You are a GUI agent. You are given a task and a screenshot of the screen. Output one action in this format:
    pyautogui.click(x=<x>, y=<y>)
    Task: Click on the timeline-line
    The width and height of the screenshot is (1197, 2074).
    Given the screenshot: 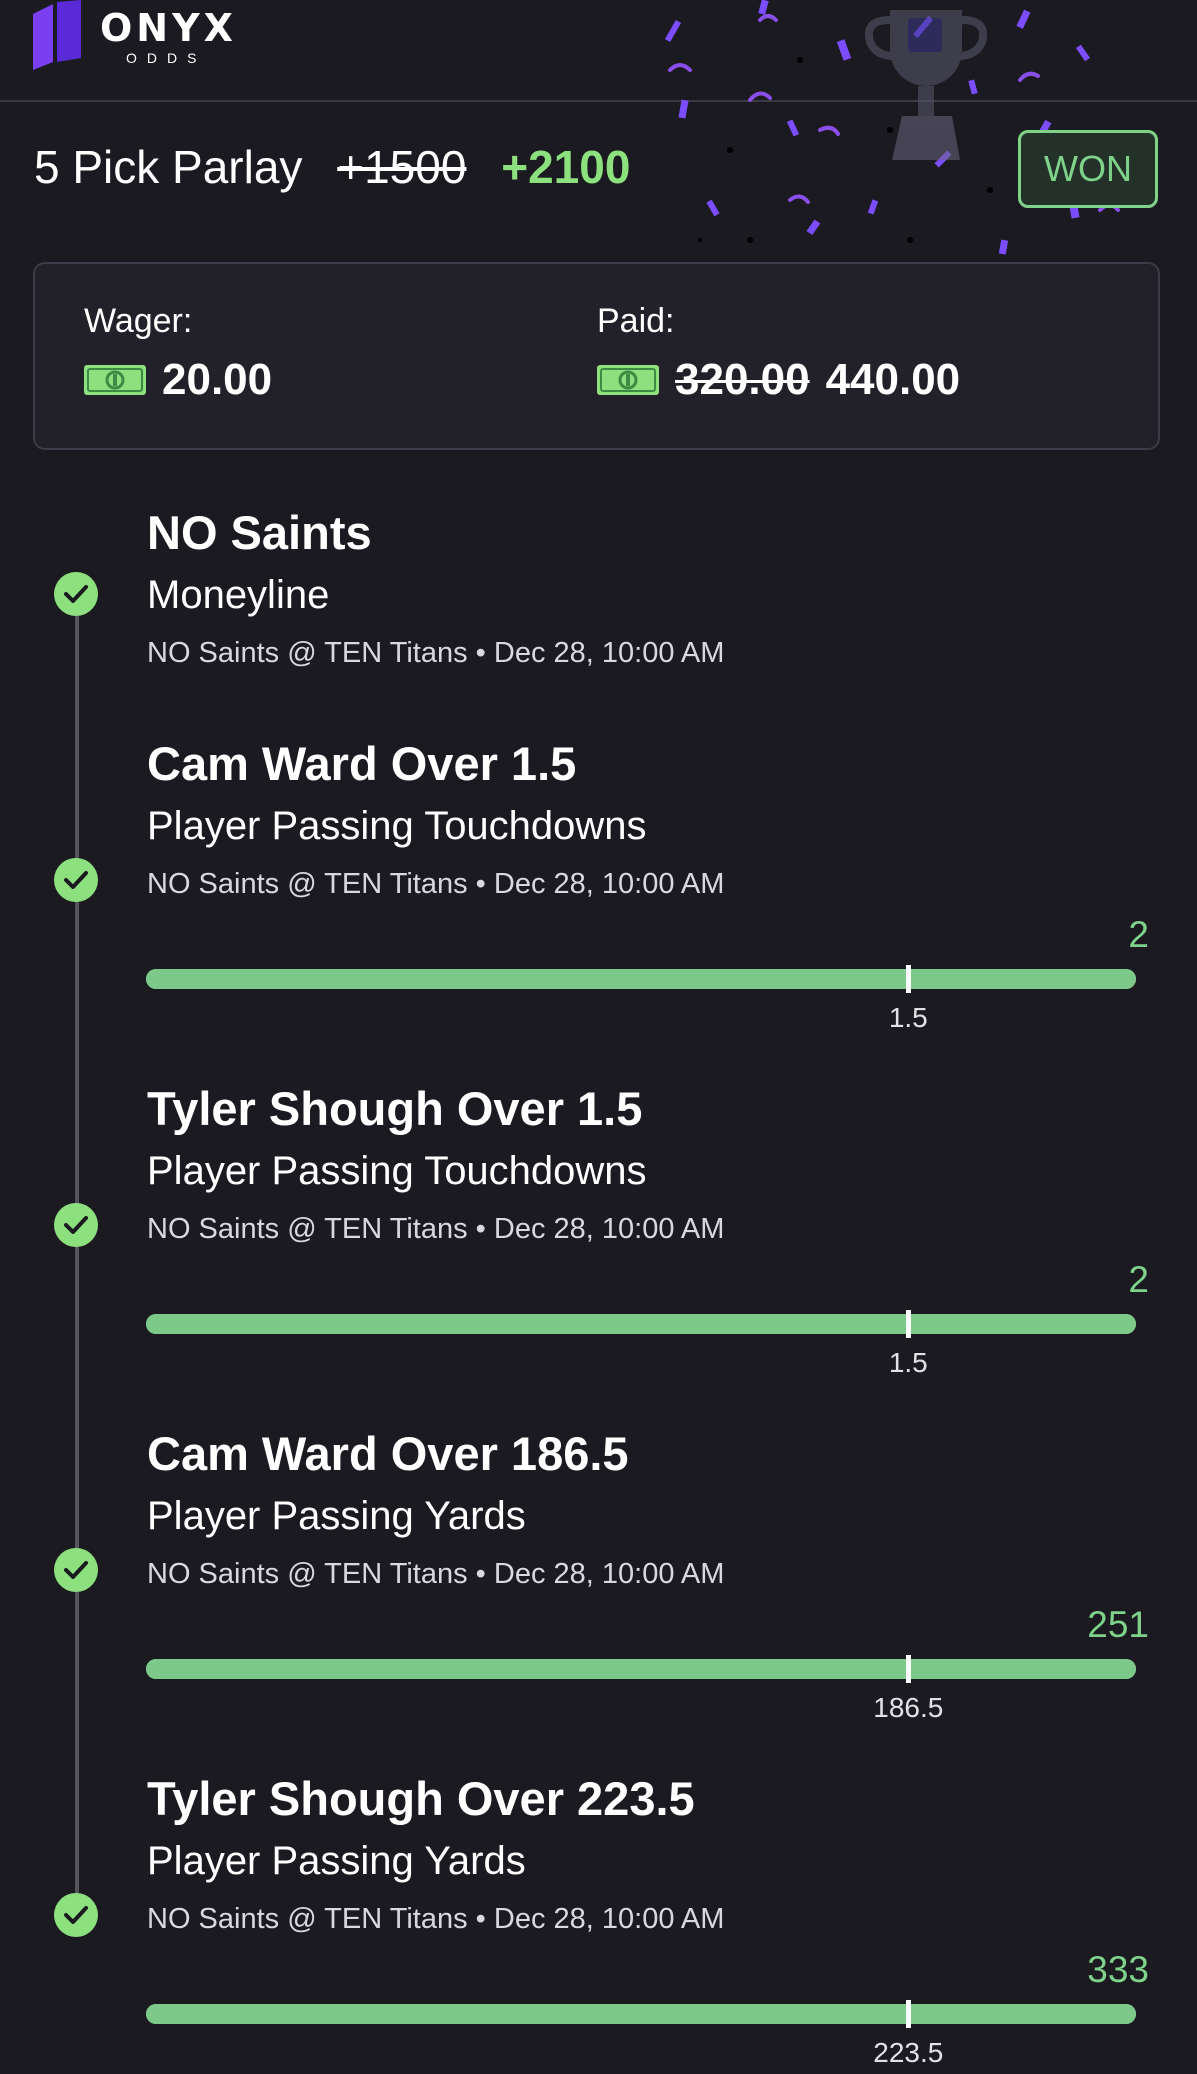 What is the action you would take?
    pyautogui.click(x=77, y=1257)
    